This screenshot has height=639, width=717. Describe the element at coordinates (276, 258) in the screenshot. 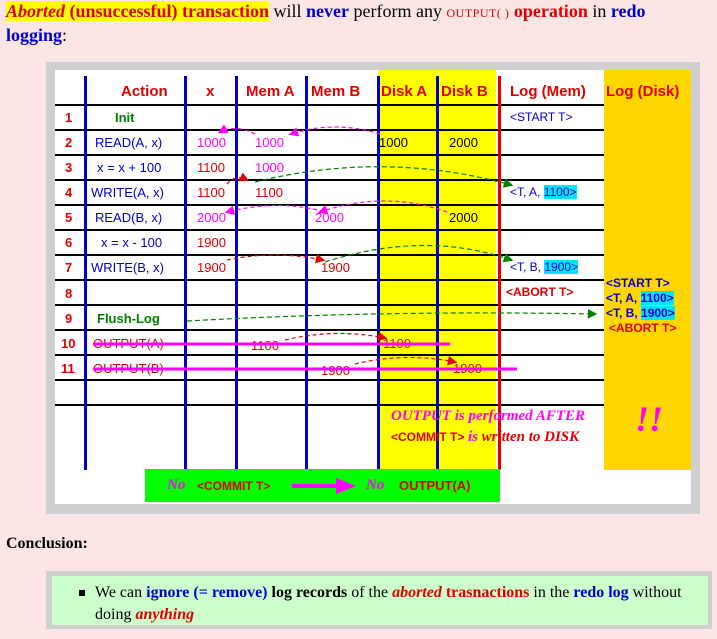

I see `arrow-x-to-memB` at that location.